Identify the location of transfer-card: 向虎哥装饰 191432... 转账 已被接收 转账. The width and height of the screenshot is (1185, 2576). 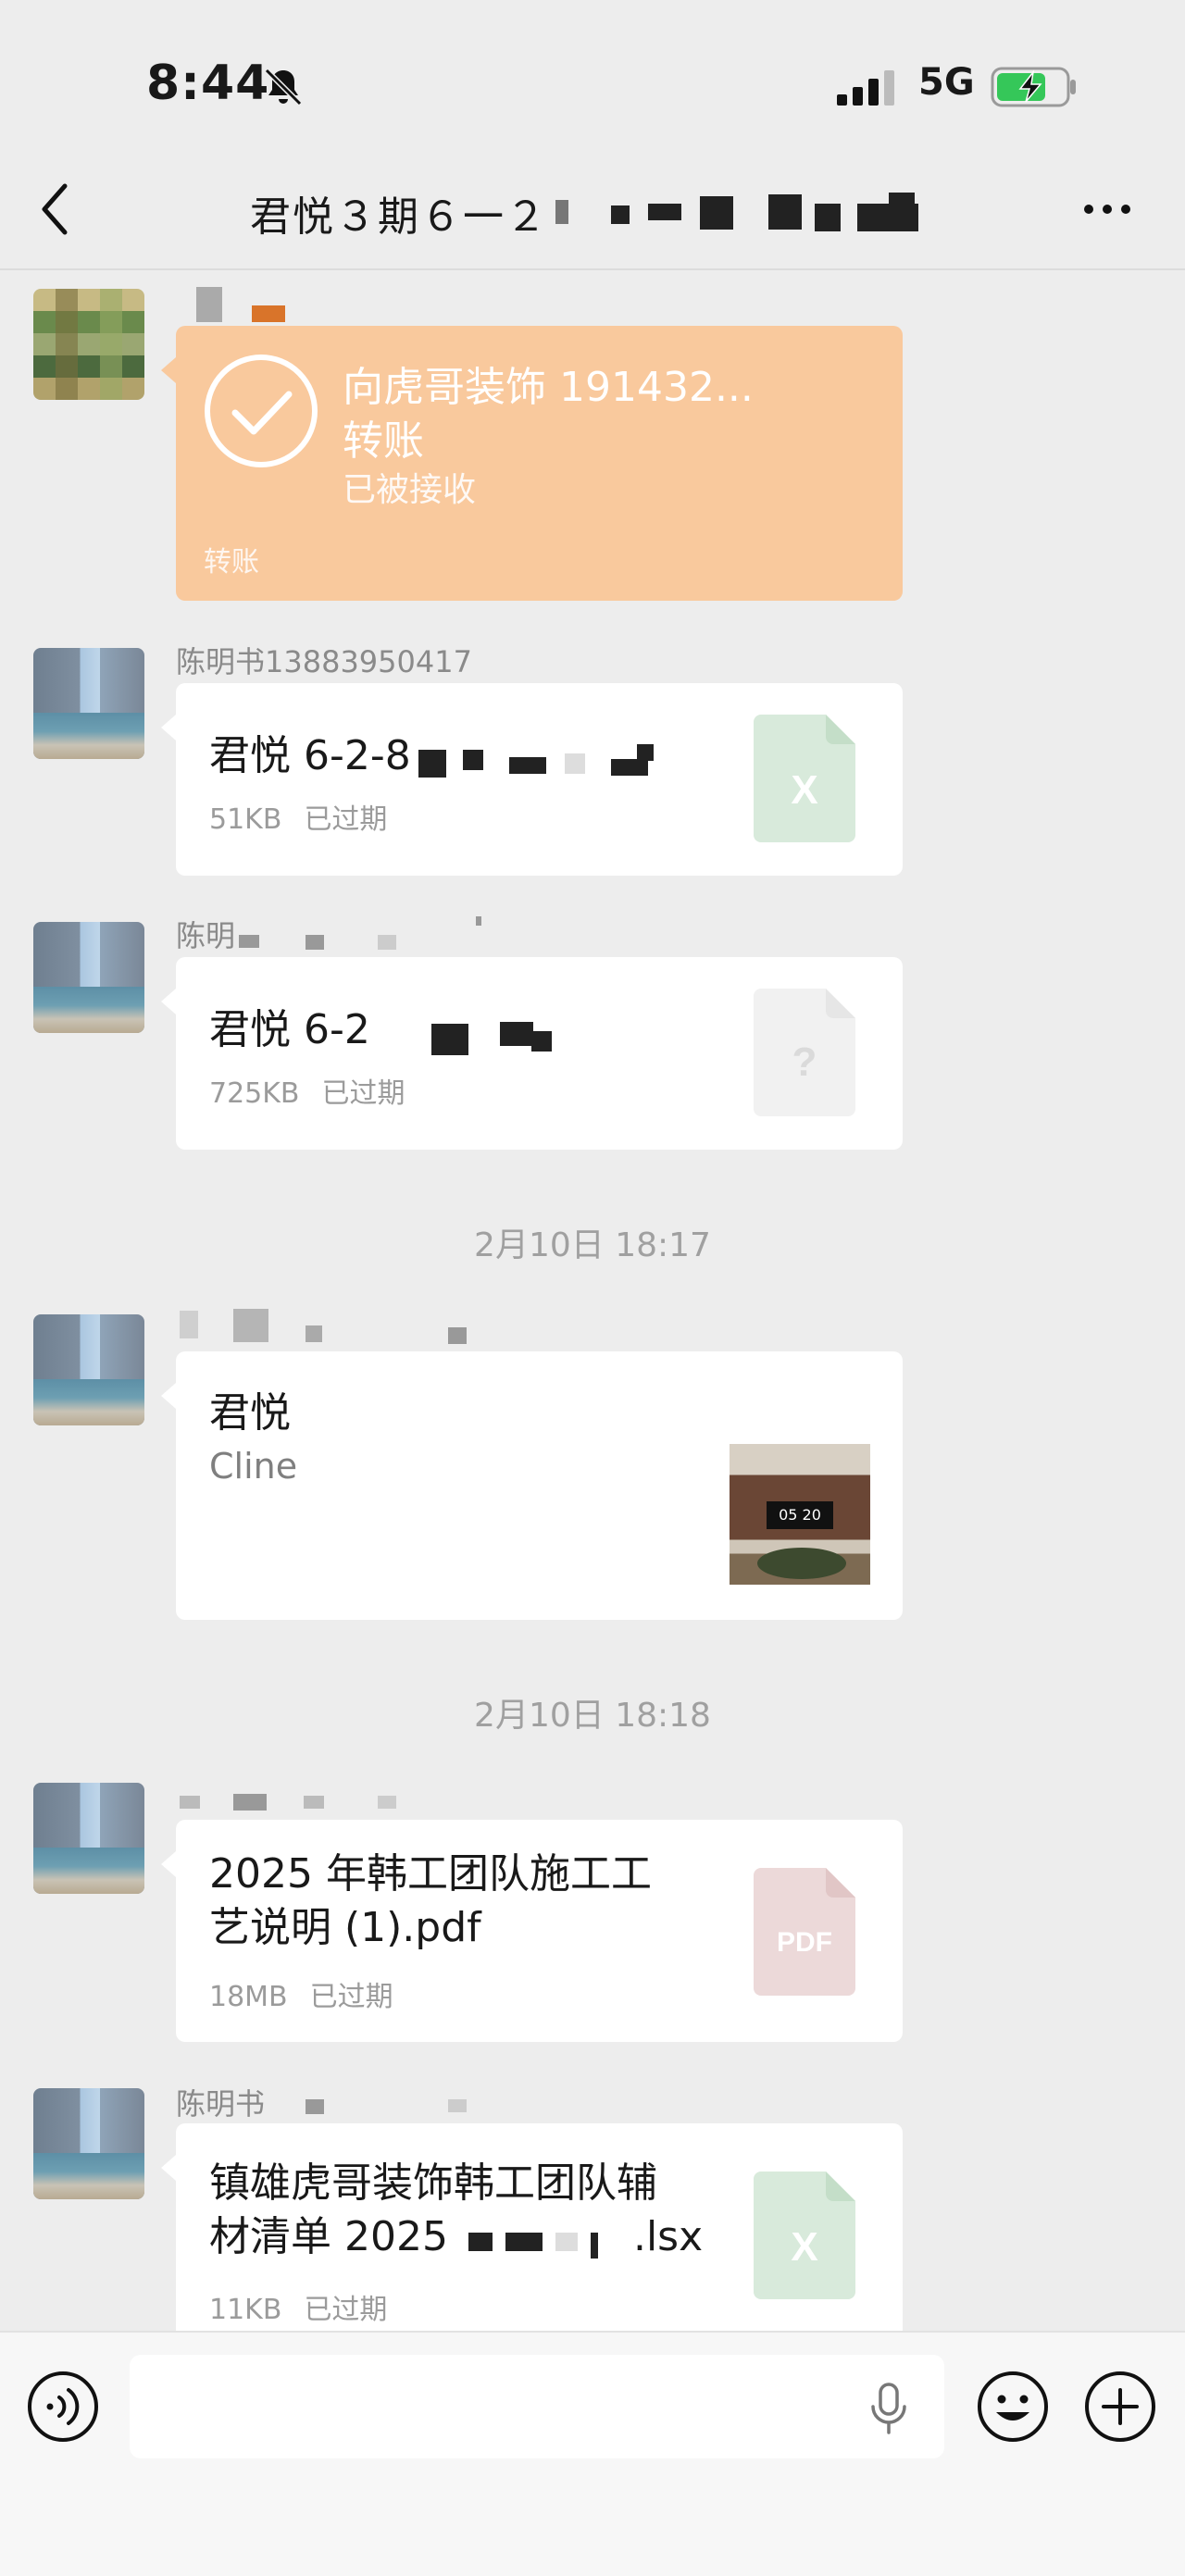
(532, 463).